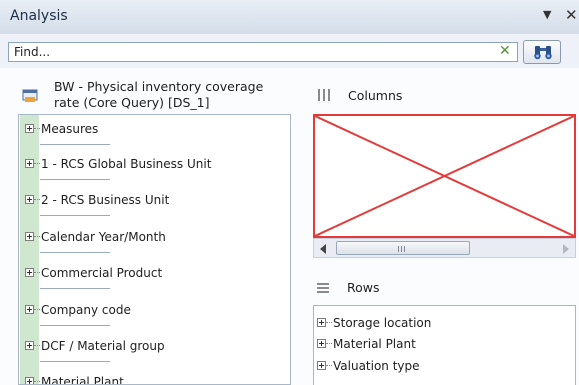 Image resolution: width=579 pixels, height=385 pixels. I want to click on find-field: ✕, so click(263, 52).